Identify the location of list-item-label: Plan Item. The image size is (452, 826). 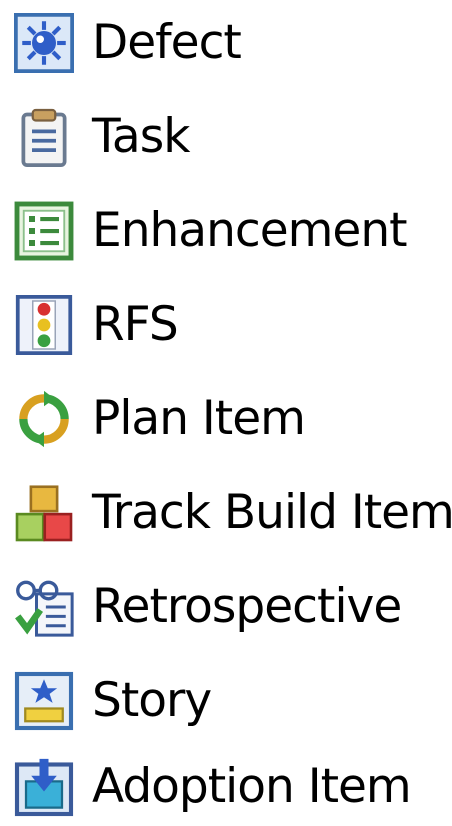
(199, 418).